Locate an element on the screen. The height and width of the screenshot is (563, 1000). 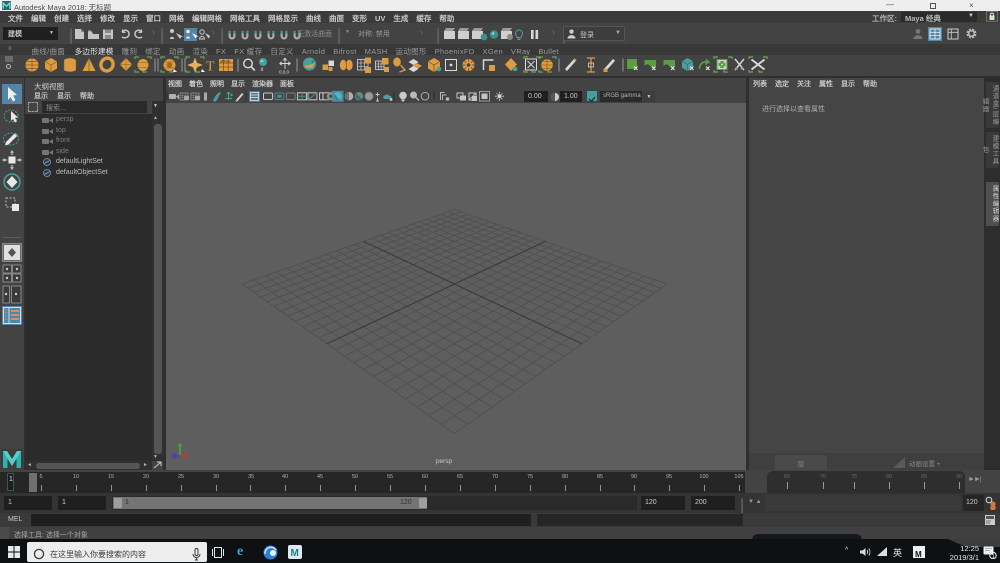
svg-text: x is located at coordinates (262, 70).